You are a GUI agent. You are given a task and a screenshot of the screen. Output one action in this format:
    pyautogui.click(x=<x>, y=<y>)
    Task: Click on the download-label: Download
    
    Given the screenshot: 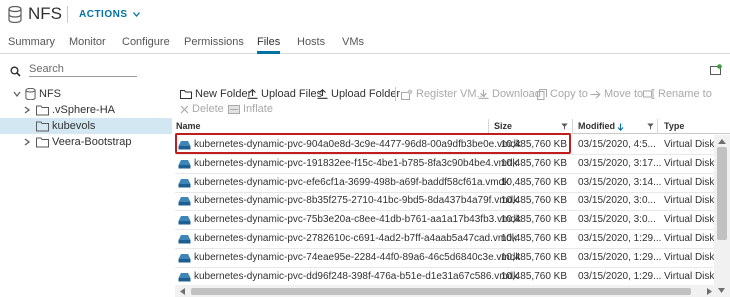 What is the action you would take?
    pyautogui.click(x=516, y=94)
    